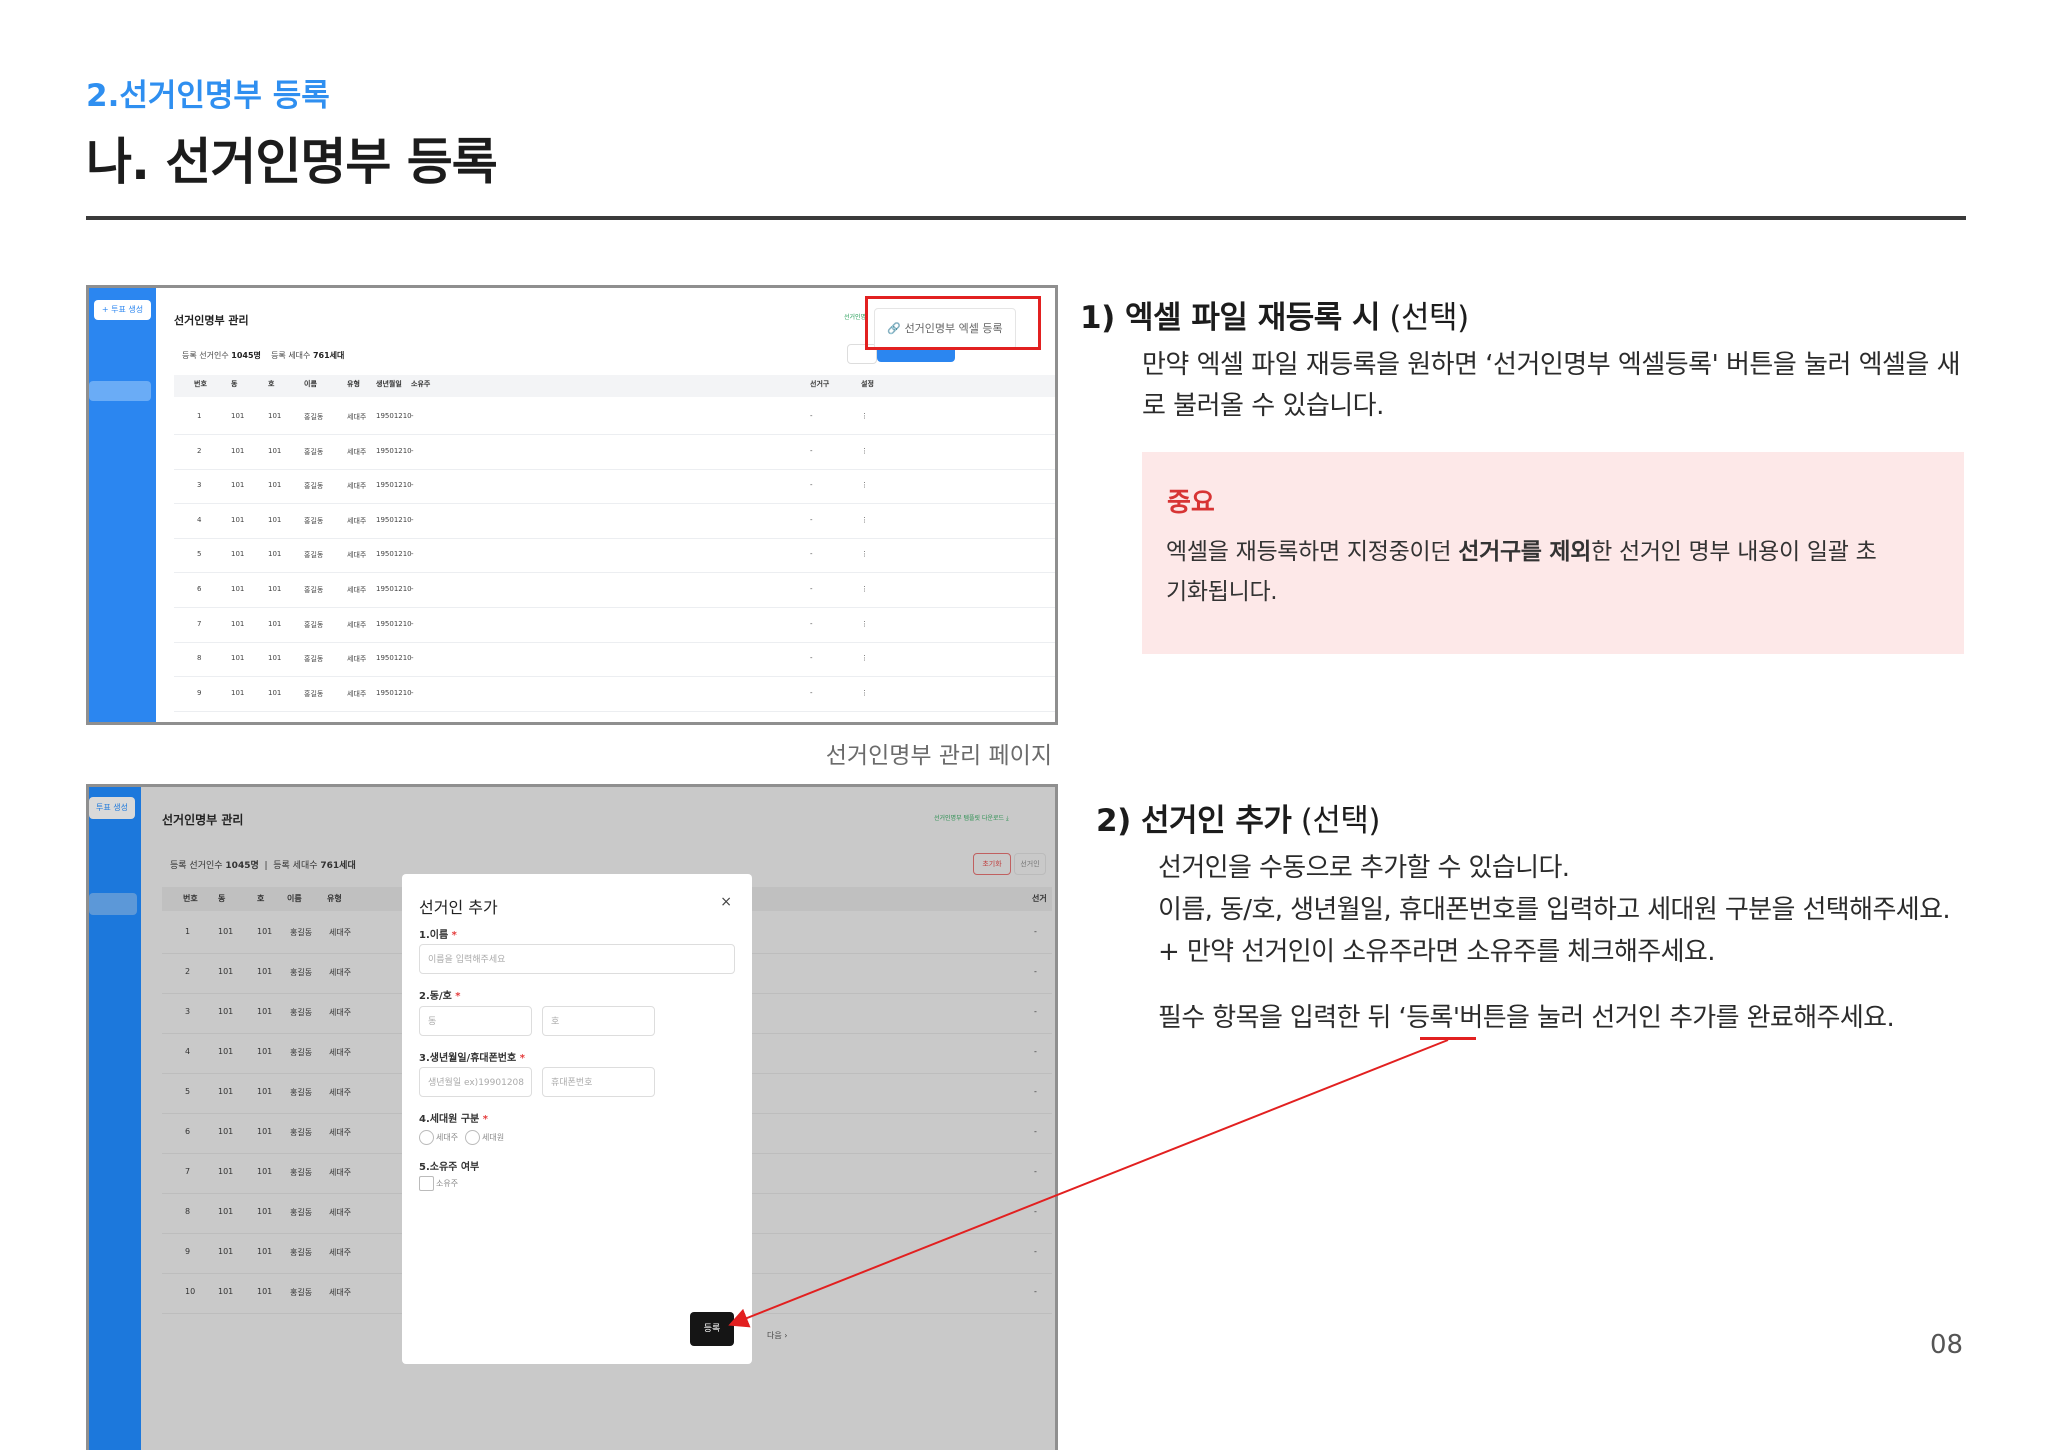 This screenshot has height=1450, width=2048. I want to click on arrow-line, so click(1088, 1183).